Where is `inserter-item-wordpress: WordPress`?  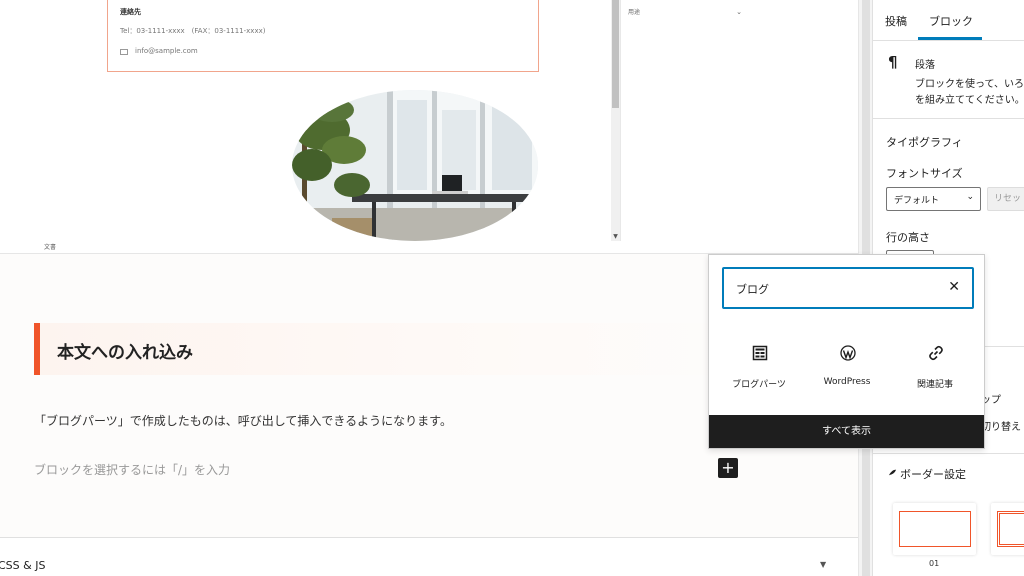
inserter-item-wordpress: WordPress is located at coordinates (847, 368).